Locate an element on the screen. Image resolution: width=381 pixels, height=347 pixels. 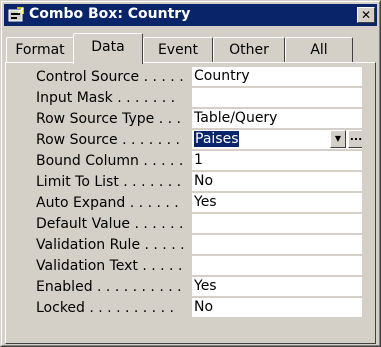
tab-other-label: Other is located at coordinates (249, 50).